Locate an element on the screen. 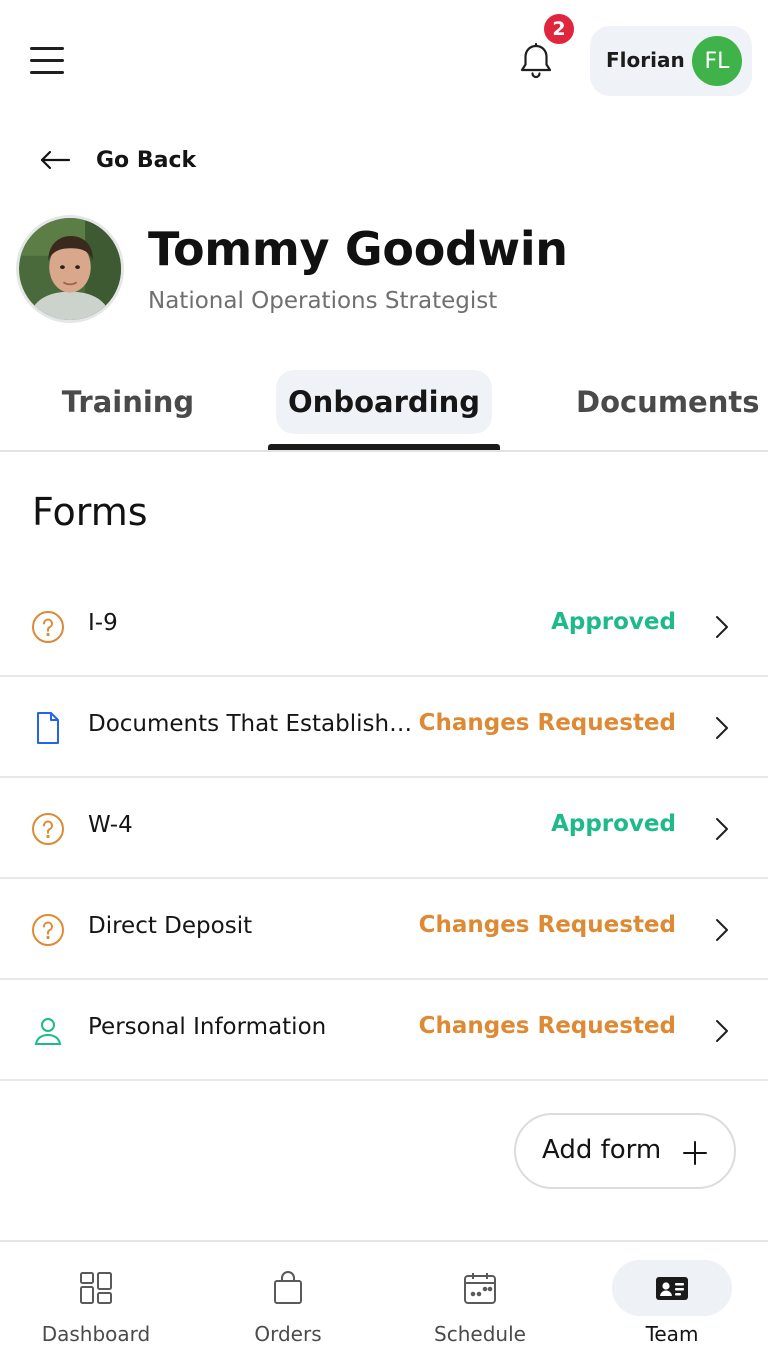 Image resolution: width=768 pixels, height=1366 pixels. form-name: W-4 is located at coordinates (110, 825).